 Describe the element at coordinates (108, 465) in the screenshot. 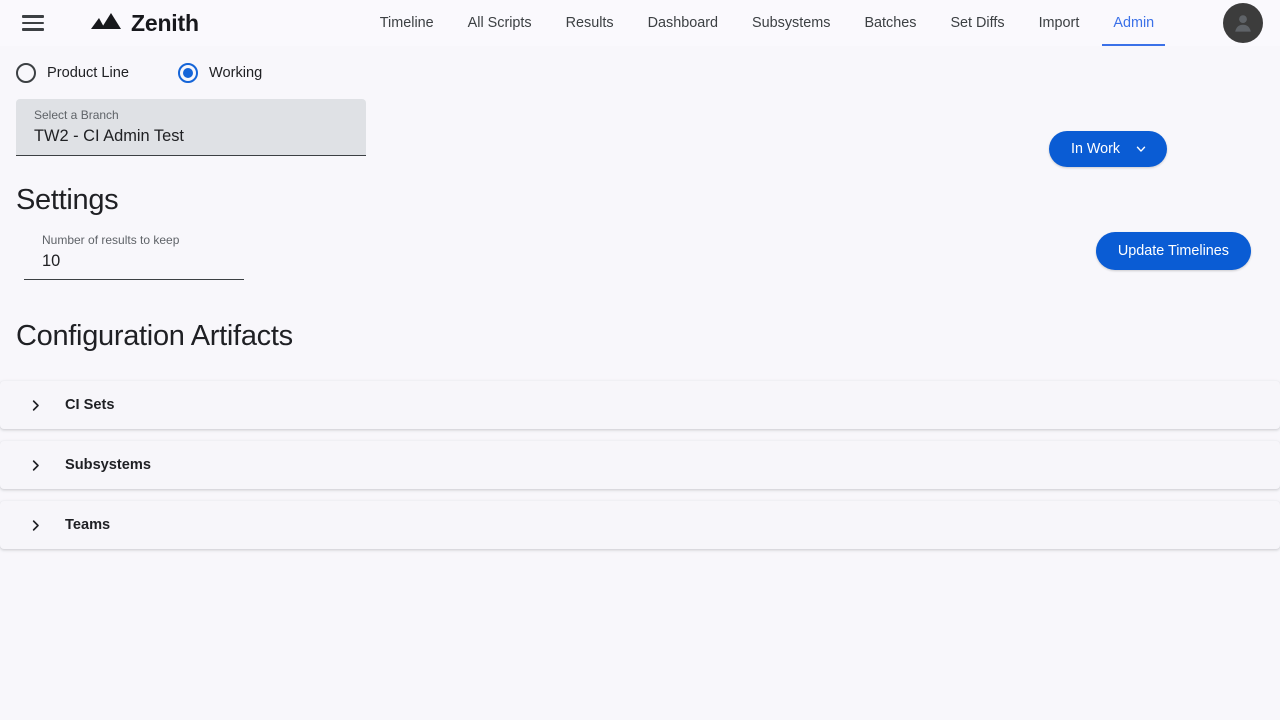

I see `accordion-label-subsystems: Subsystems` at that location.